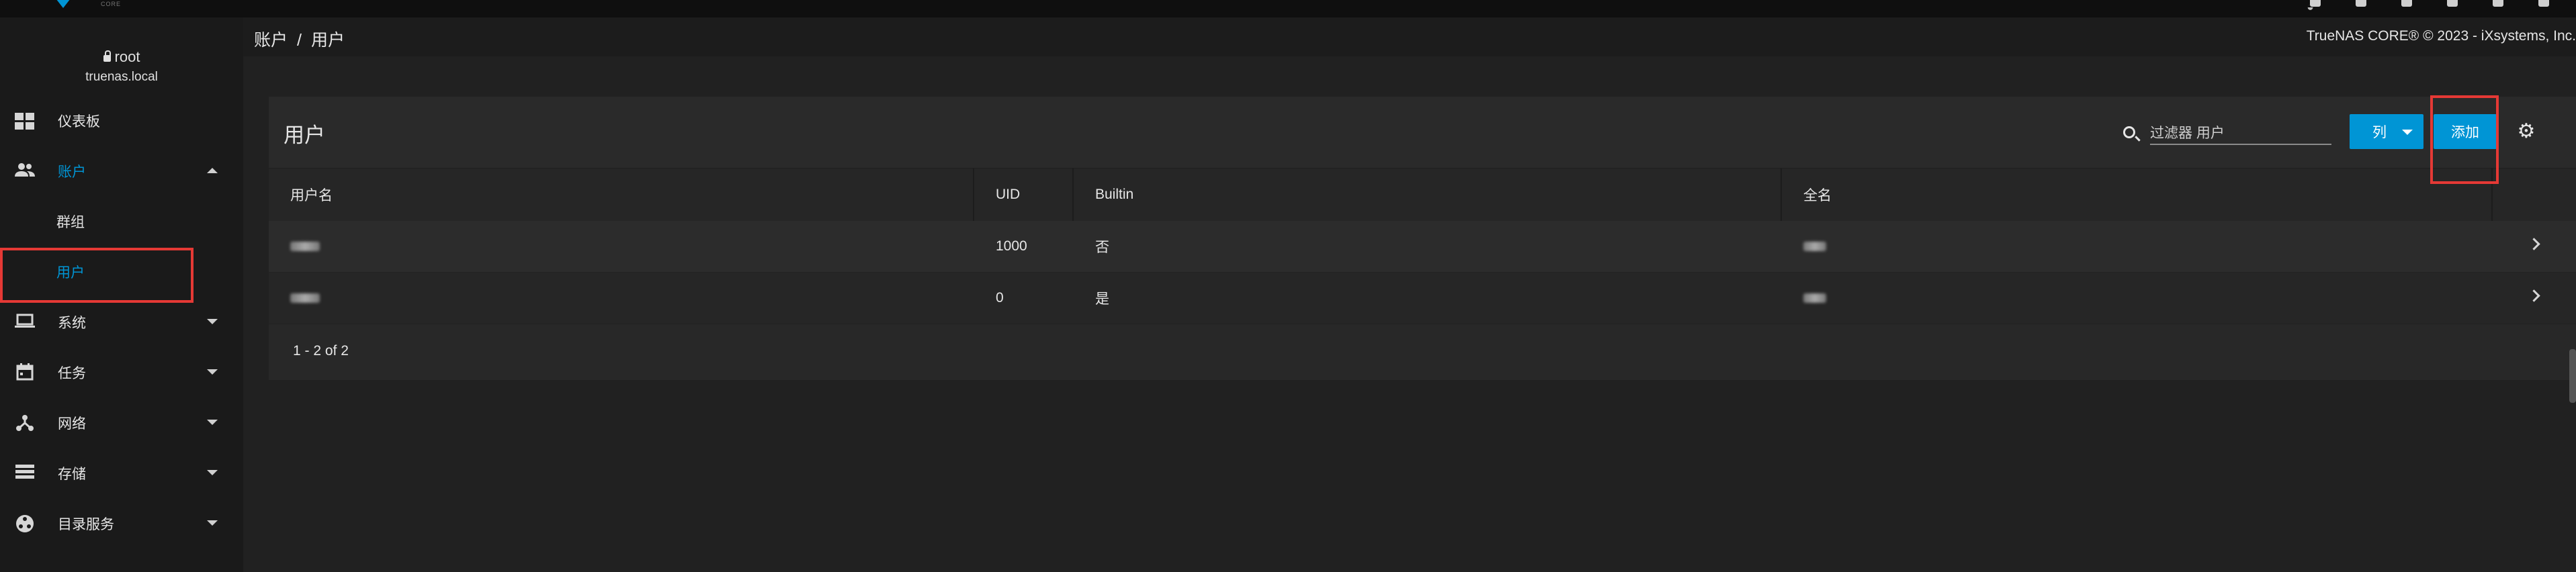  Describe the element at coordinates (25, 172) in the screenshot. I see `people-icon` at that location.